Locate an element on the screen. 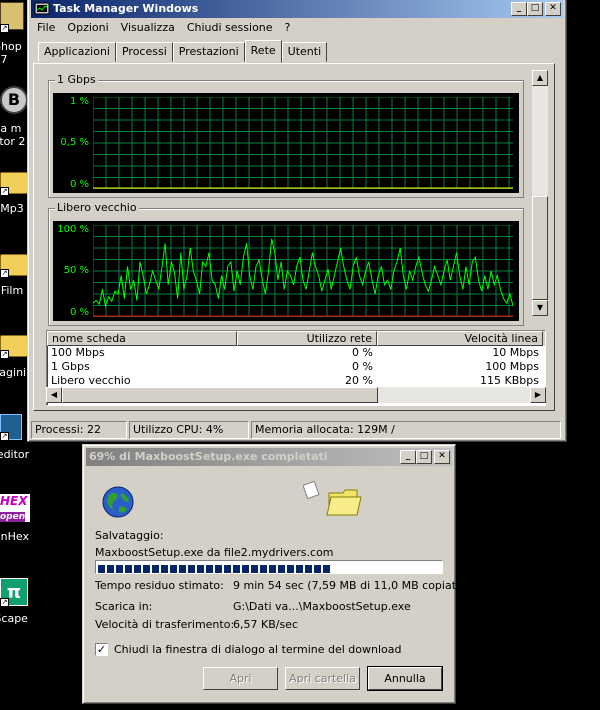 Image resolution: width=600 pixels, height=710 pixels. cell-usage: 0 % is located at coordinates (362, 366).